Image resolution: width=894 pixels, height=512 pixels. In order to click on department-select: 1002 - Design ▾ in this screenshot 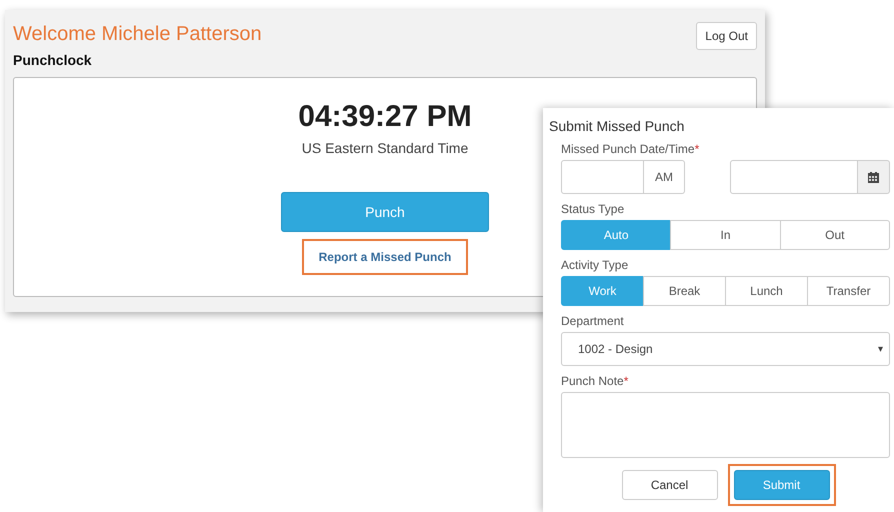, I will do `click(725, 349)`.